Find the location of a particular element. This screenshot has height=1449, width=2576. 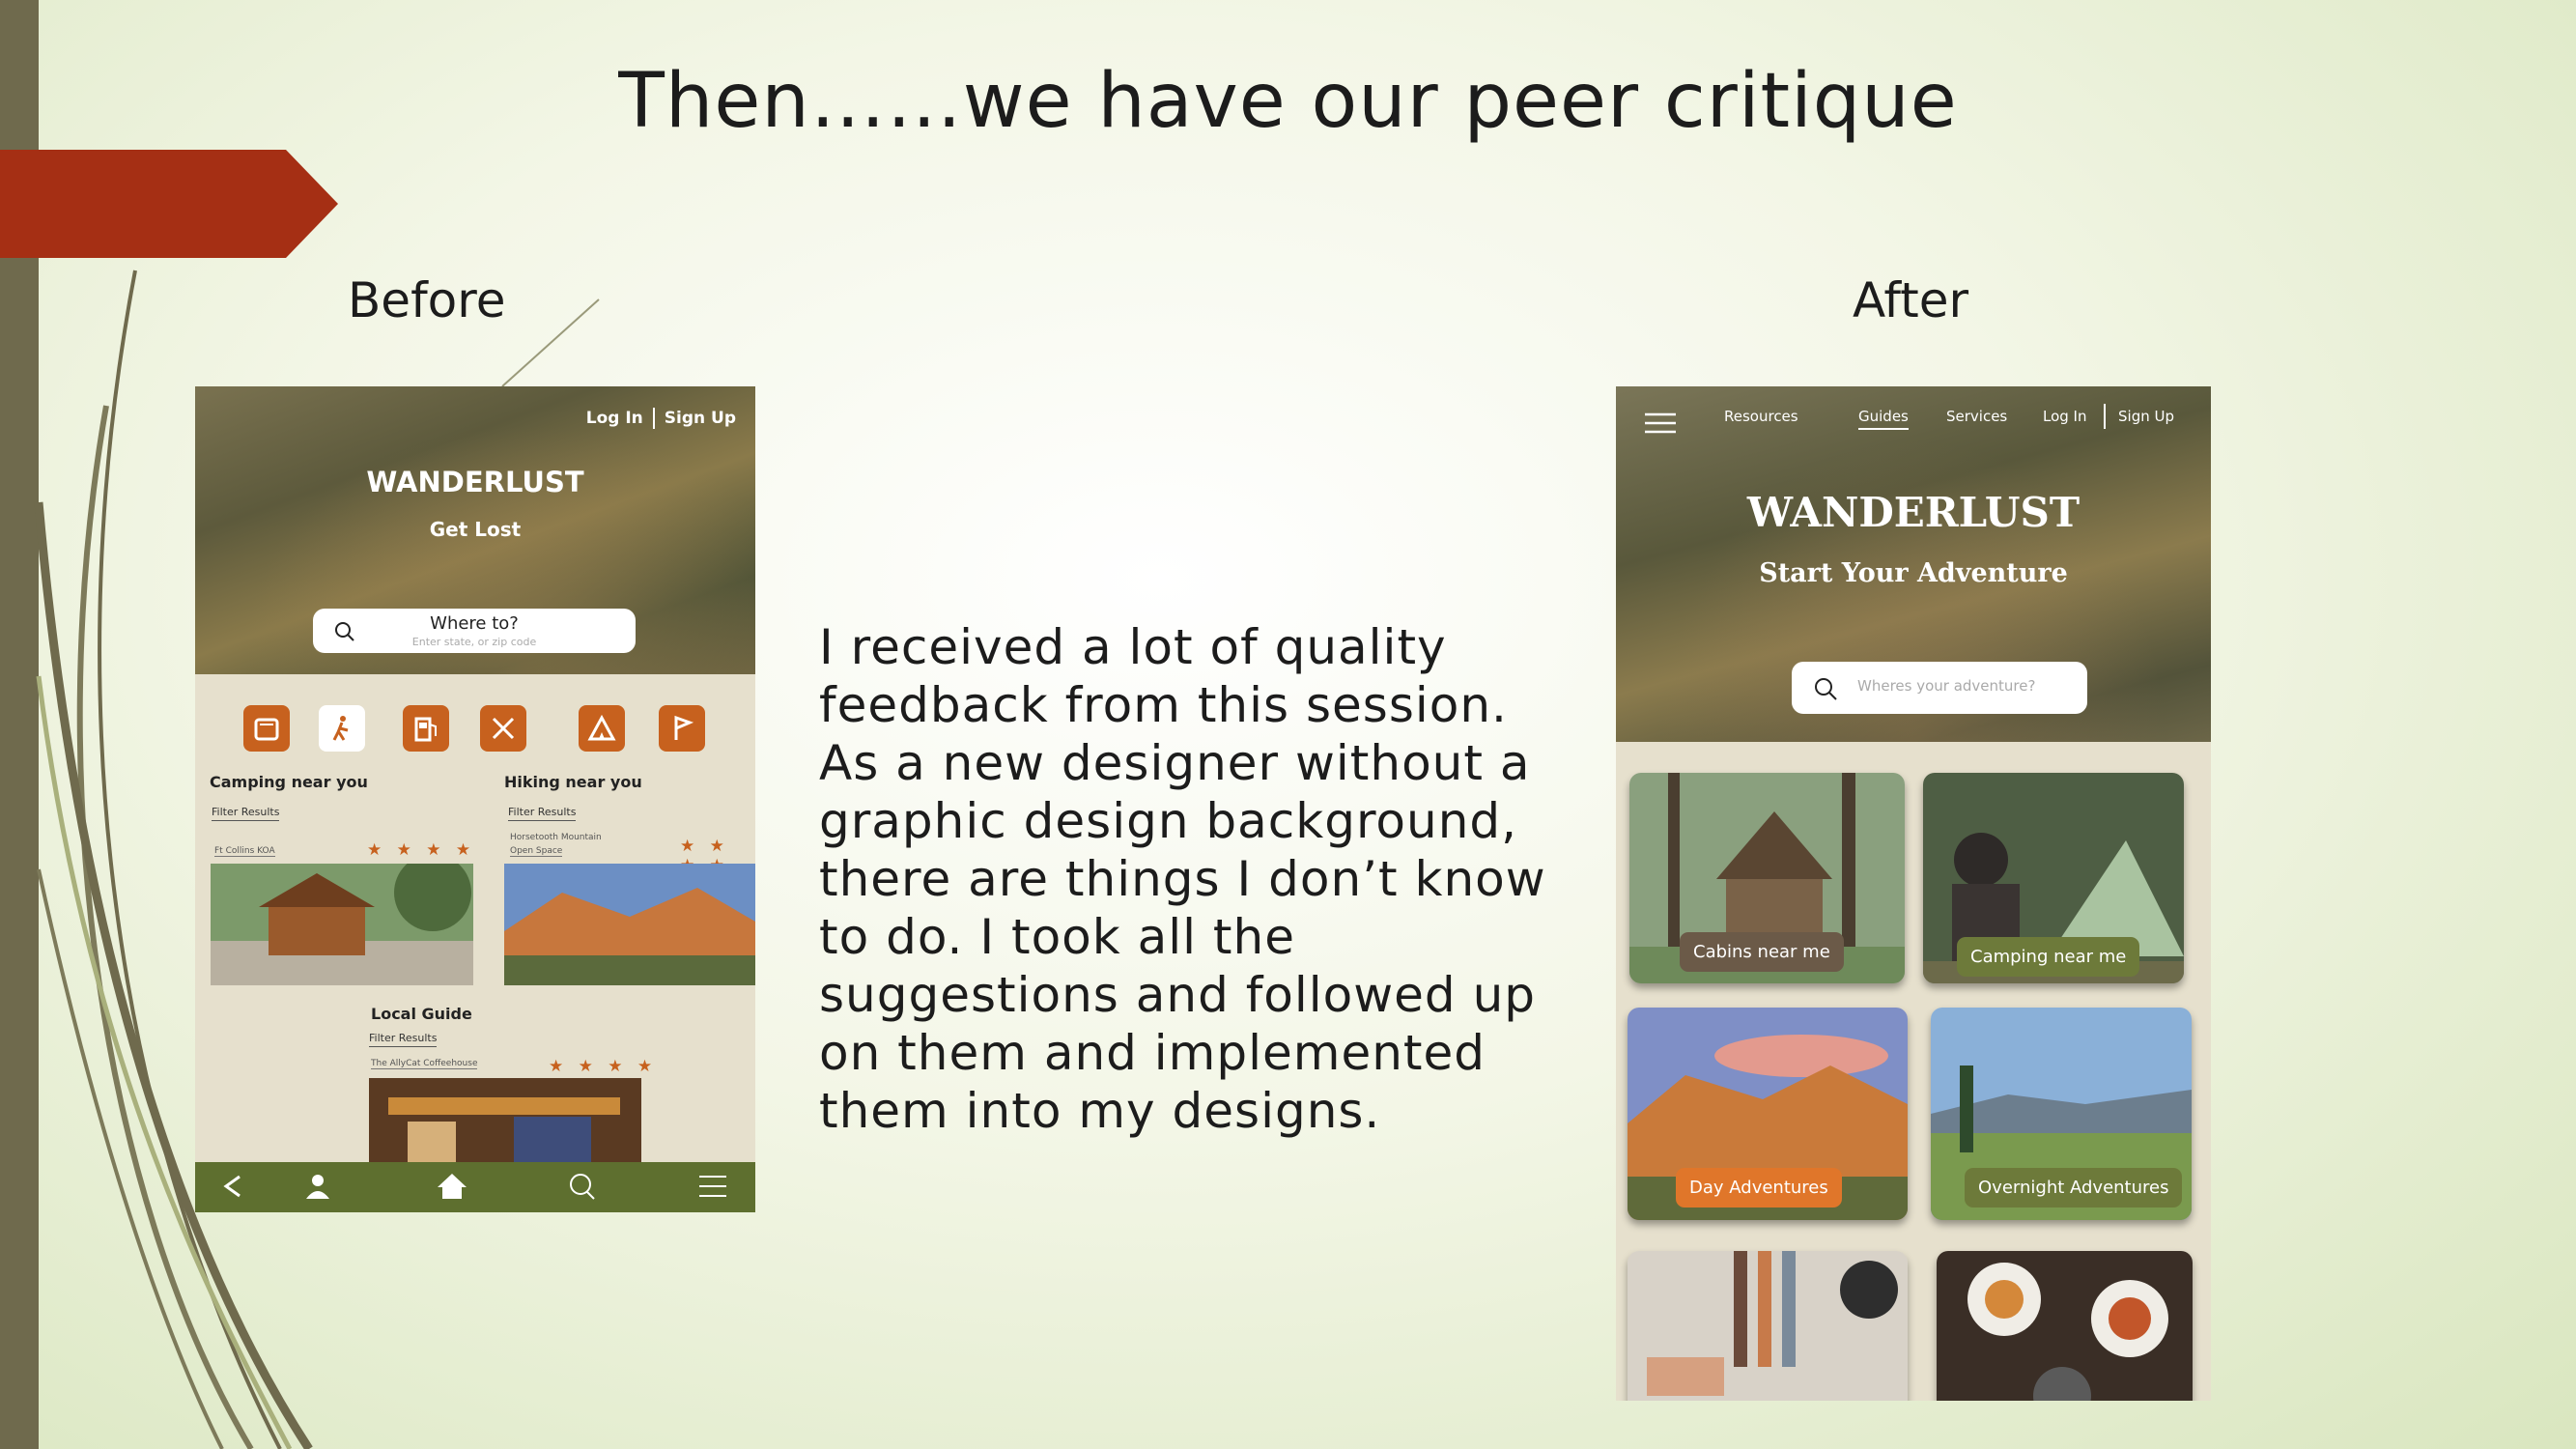

day-adventures-card: Day Adventures is located at coordinates (1768, 1114).